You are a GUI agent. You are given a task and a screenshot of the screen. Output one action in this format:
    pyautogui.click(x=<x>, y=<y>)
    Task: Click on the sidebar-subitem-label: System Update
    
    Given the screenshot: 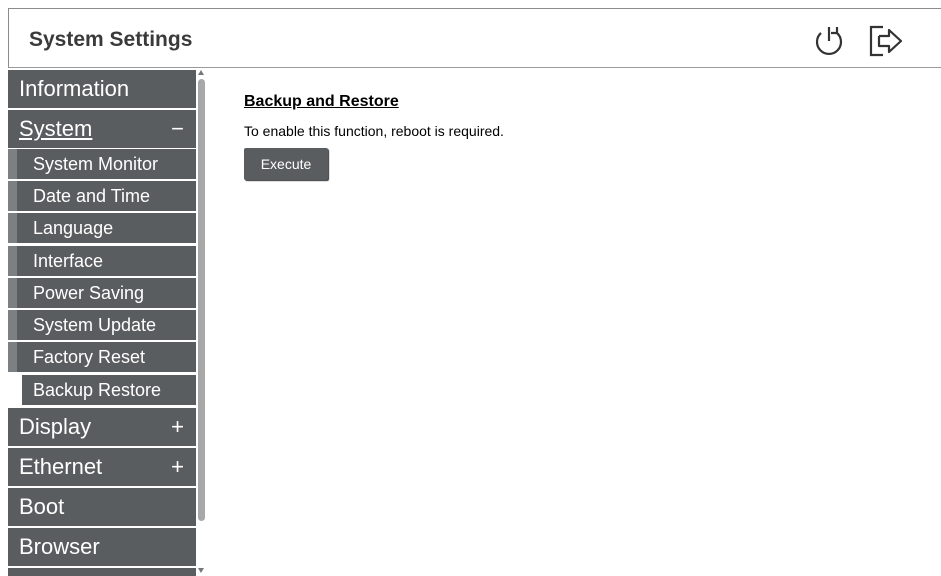 What is the action you would take?
    pyautogui.click(x=95, y=325)
    